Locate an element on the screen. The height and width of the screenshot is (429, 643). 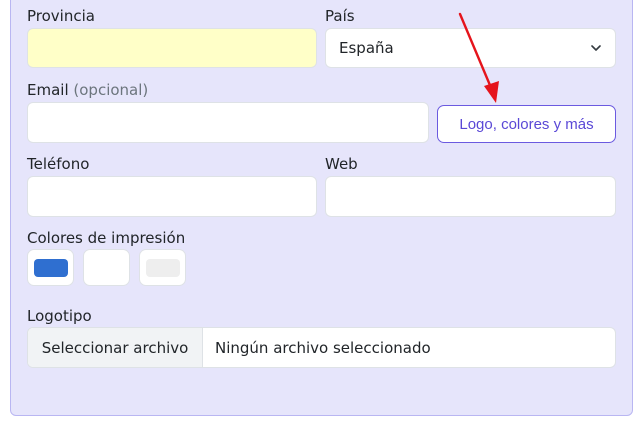
web-label: Web is located at coordinates (341, 164).